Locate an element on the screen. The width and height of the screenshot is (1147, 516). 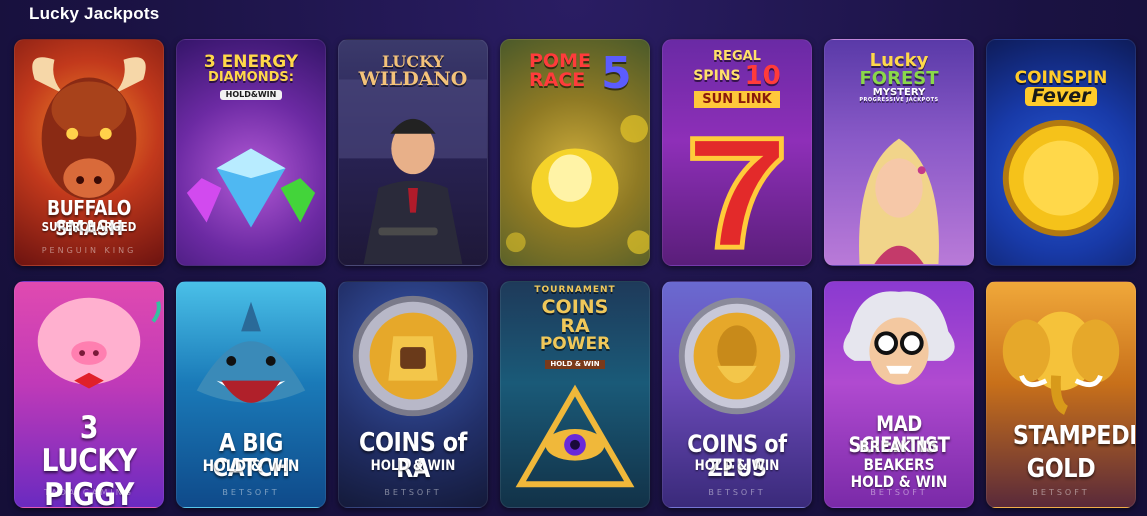
game-tile-regal-spins-10: REGAL SPINS 10 SUN LINK is located at coordinates (737, 152).